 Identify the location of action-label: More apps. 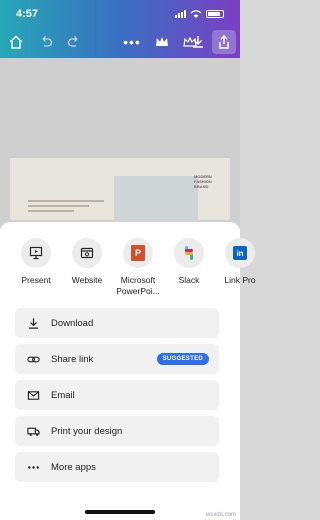
(73, 467).